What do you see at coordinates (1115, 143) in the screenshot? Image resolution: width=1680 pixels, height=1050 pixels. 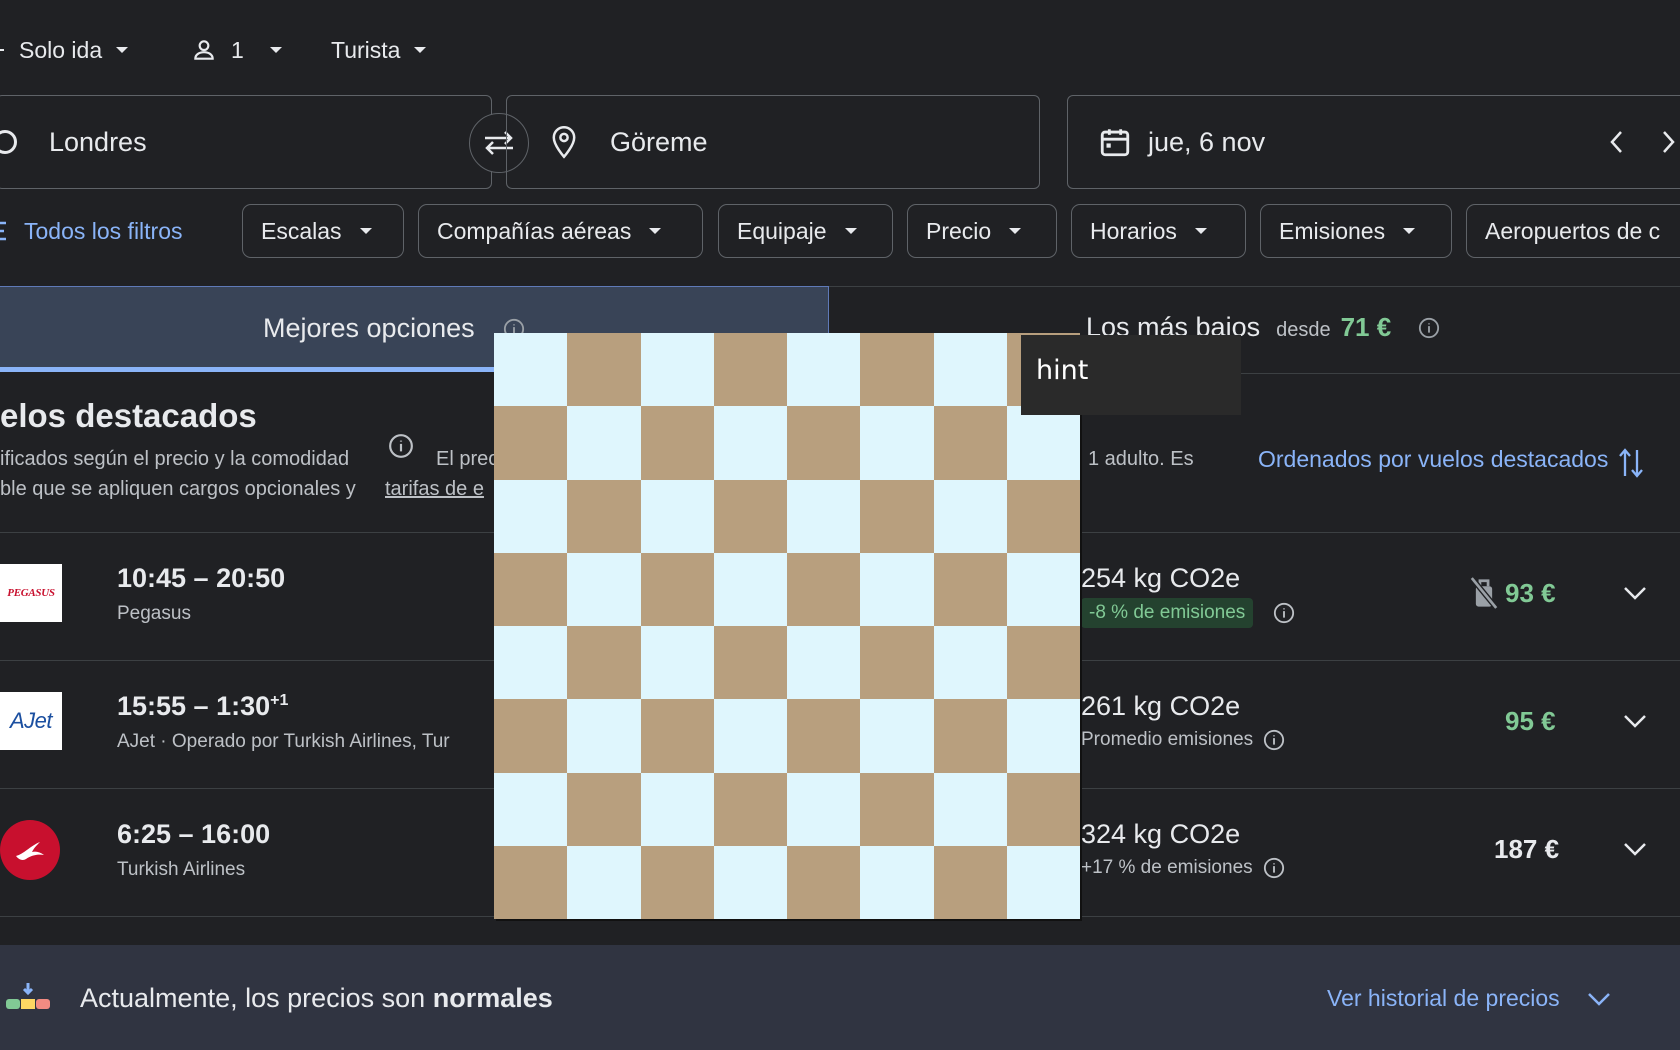 I see `calendar-icon` at bounding box center [1115, 143].